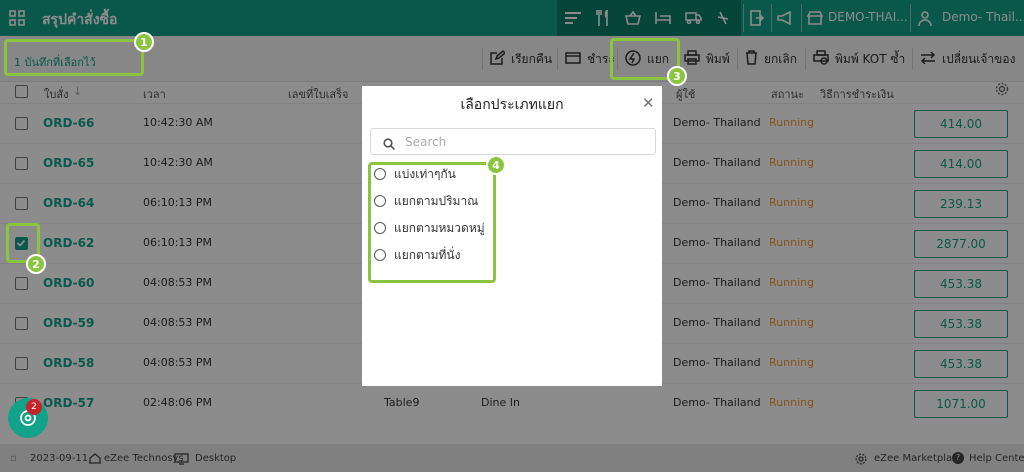 Image resolution: width=1024 pixels, height=472 pixels. I want to click on step-badge-3: 3, so click(677, 76).